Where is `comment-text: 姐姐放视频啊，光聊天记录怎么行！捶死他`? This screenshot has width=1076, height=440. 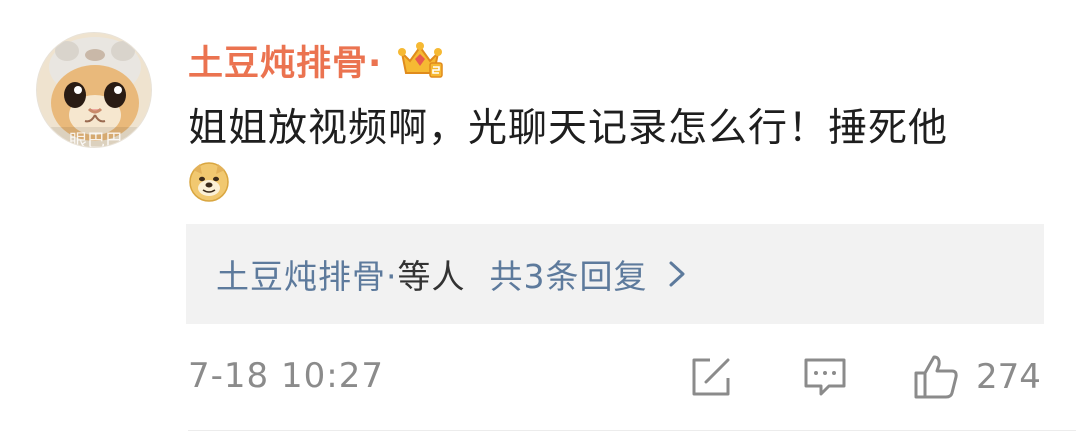
comment-text: 姐姐放视频啊，光聊天记录怎么行！捶死他 is located at coordinates (568, 128).